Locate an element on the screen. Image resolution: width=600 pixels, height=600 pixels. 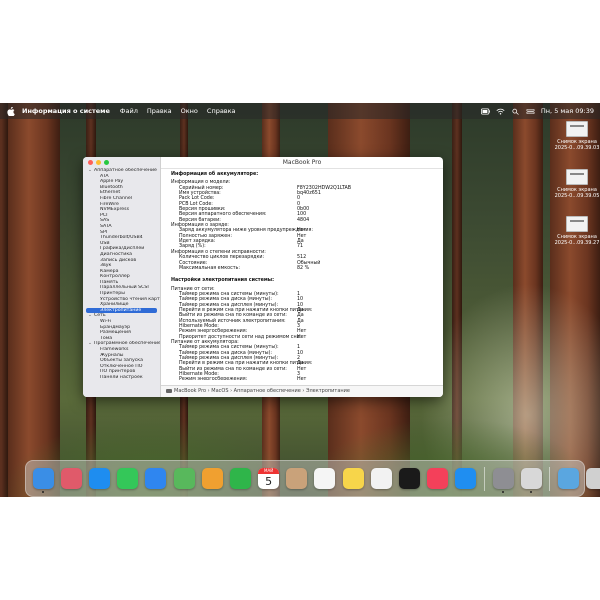
sidebar-item-label: Контроллер is located at coordinates (115, 277).